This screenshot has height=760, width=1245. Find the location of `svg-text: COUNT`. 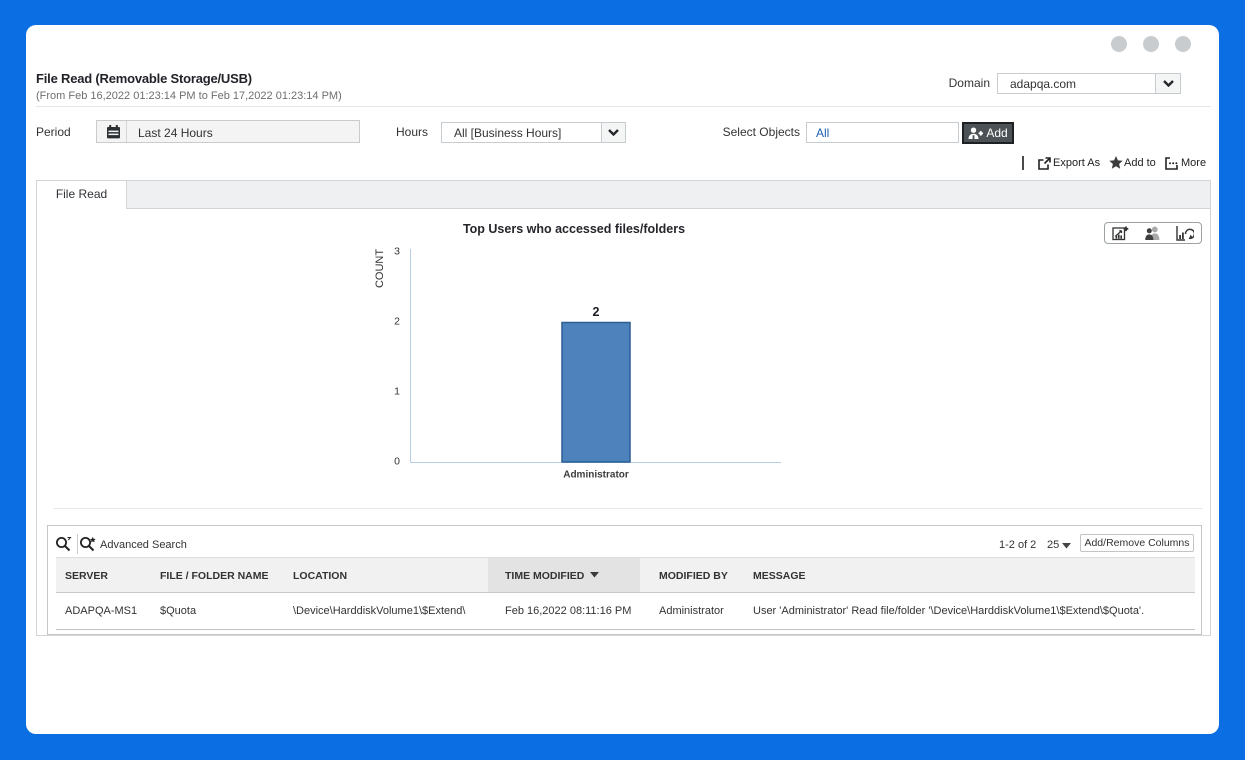

svg-text: COUNT is located at coordinates (380, 268).